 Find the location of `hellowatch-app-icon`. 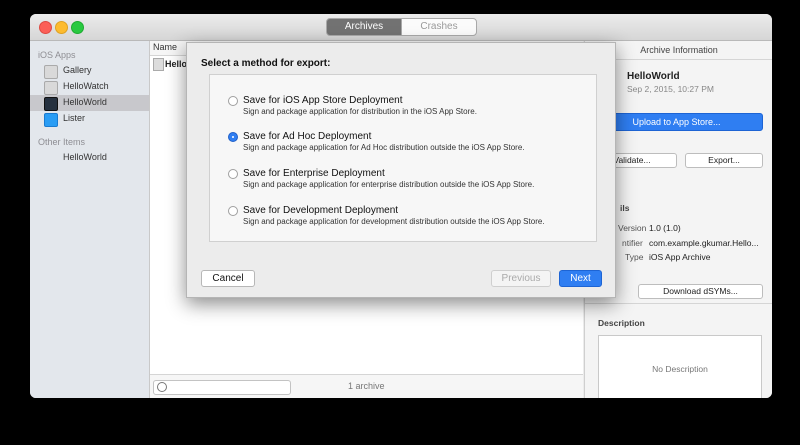

hellowatch-app-icon is located at coordinates (51, 88).